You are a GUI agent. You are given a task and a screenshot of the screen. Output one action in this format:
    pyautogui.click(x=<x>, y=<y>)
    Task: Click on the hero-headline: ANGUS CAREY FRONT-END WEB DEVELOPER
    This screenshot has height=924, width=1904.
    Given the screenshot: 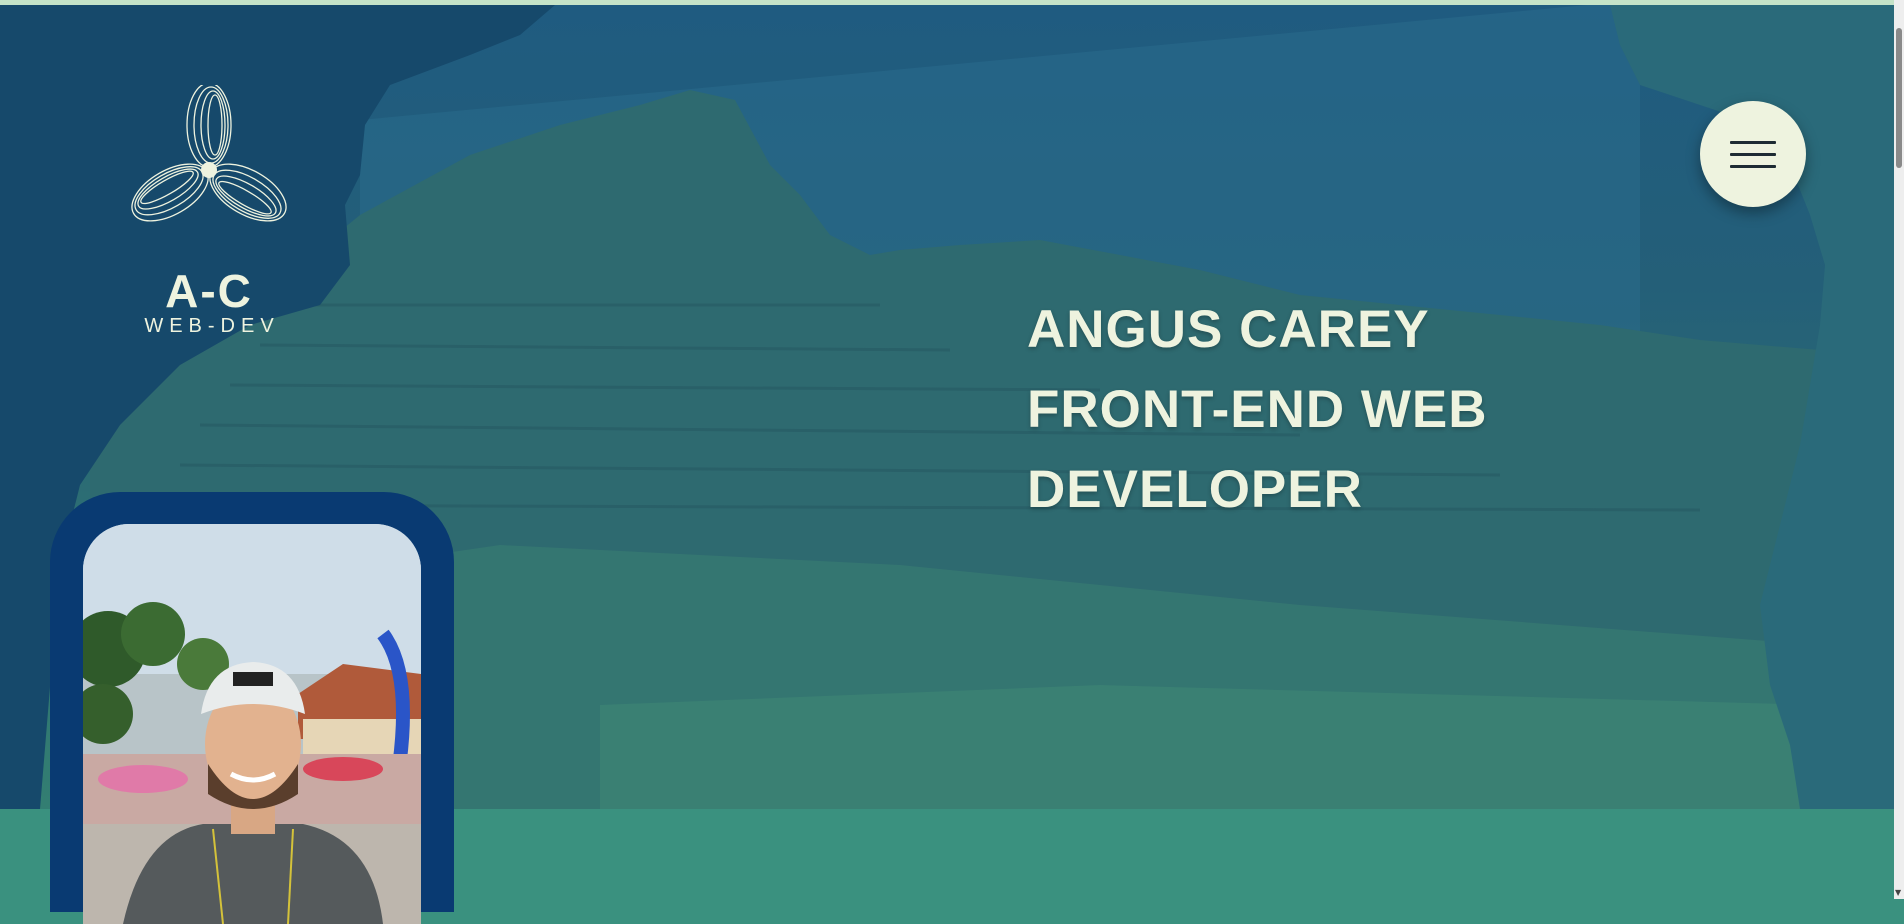 What is the action you would take?
    pyautogui.click(x=1257, y=410)
    